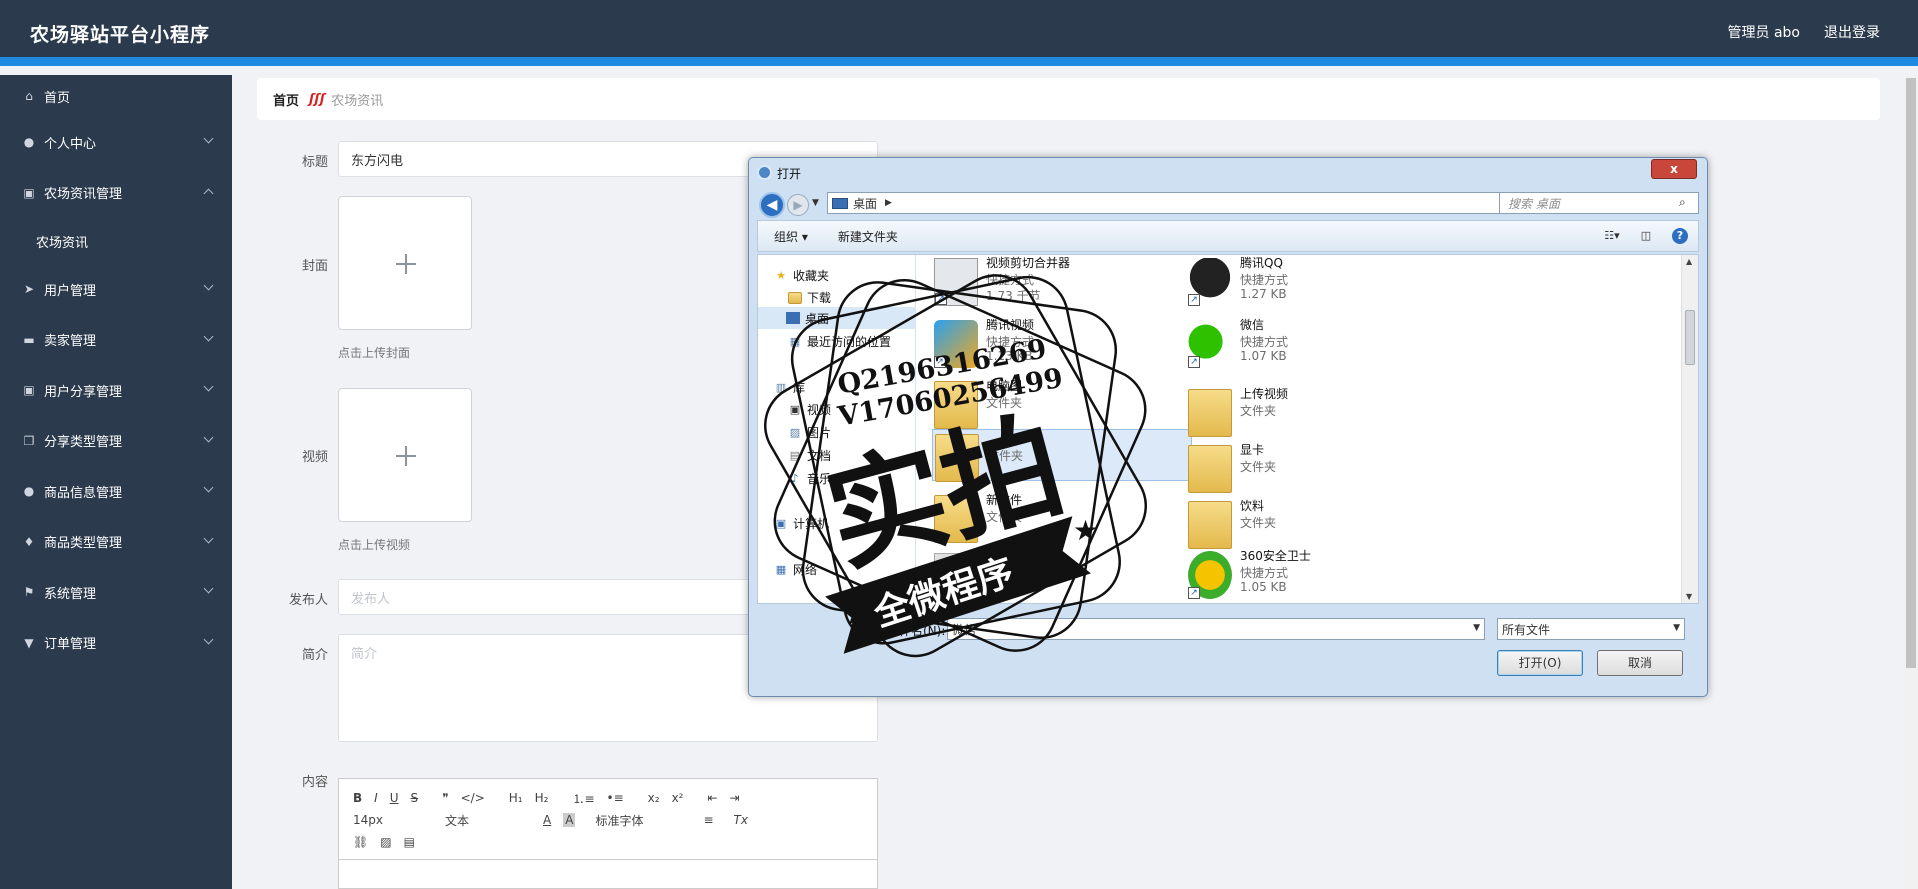 This screenshot has height=889, width=1918. What do you see at coordinates (1062, 455) in the screenshot?
I see `file-item-selected: 文件夹` at bounding box center [1062, 455].